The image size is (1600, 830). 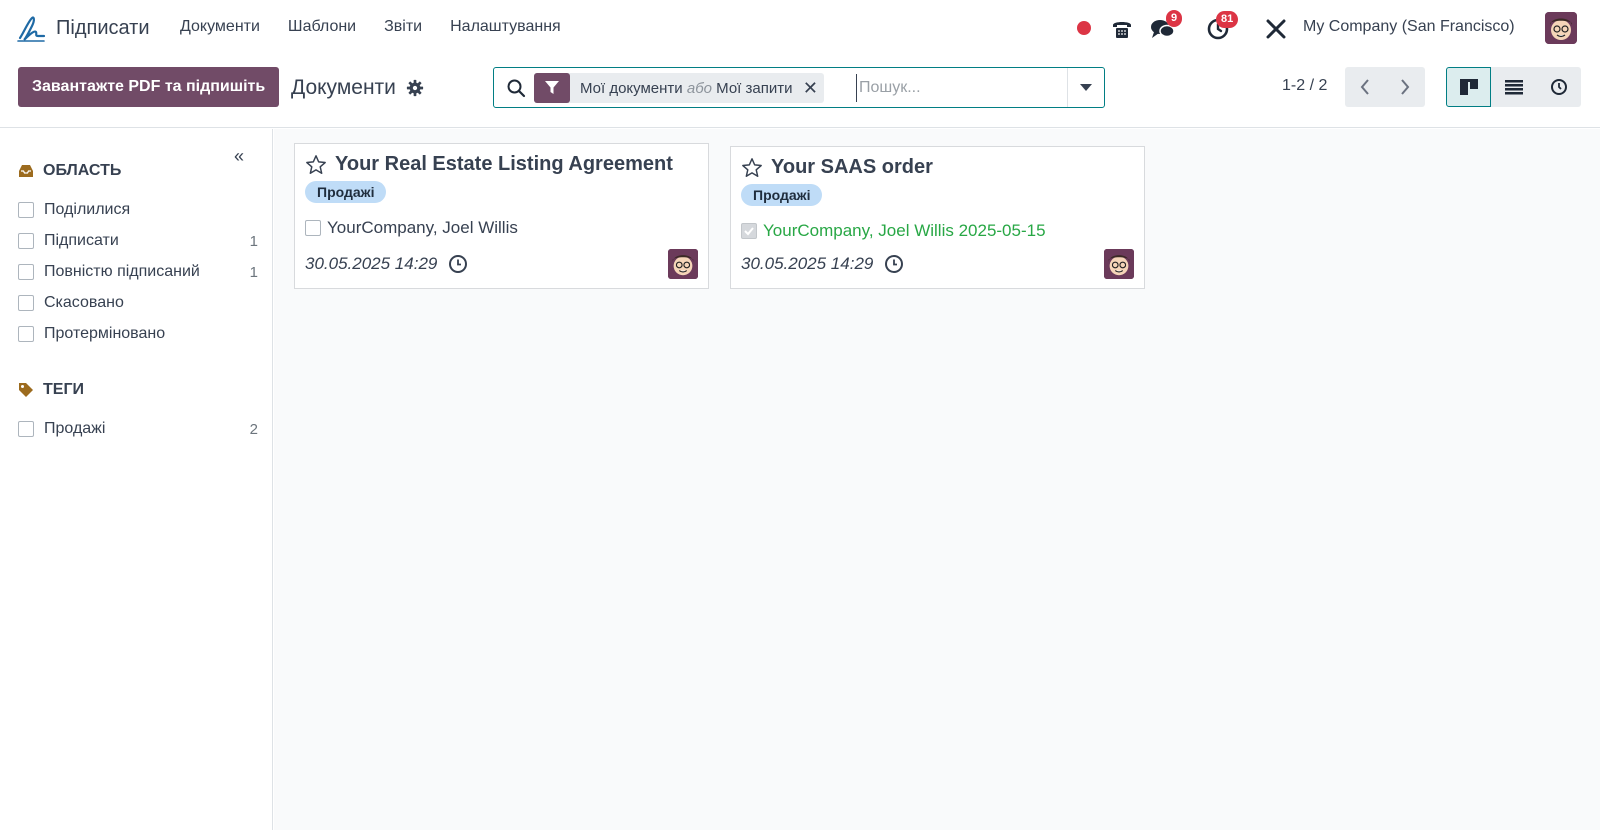 I want to click on list-icon, so click(x=1513, y=87).